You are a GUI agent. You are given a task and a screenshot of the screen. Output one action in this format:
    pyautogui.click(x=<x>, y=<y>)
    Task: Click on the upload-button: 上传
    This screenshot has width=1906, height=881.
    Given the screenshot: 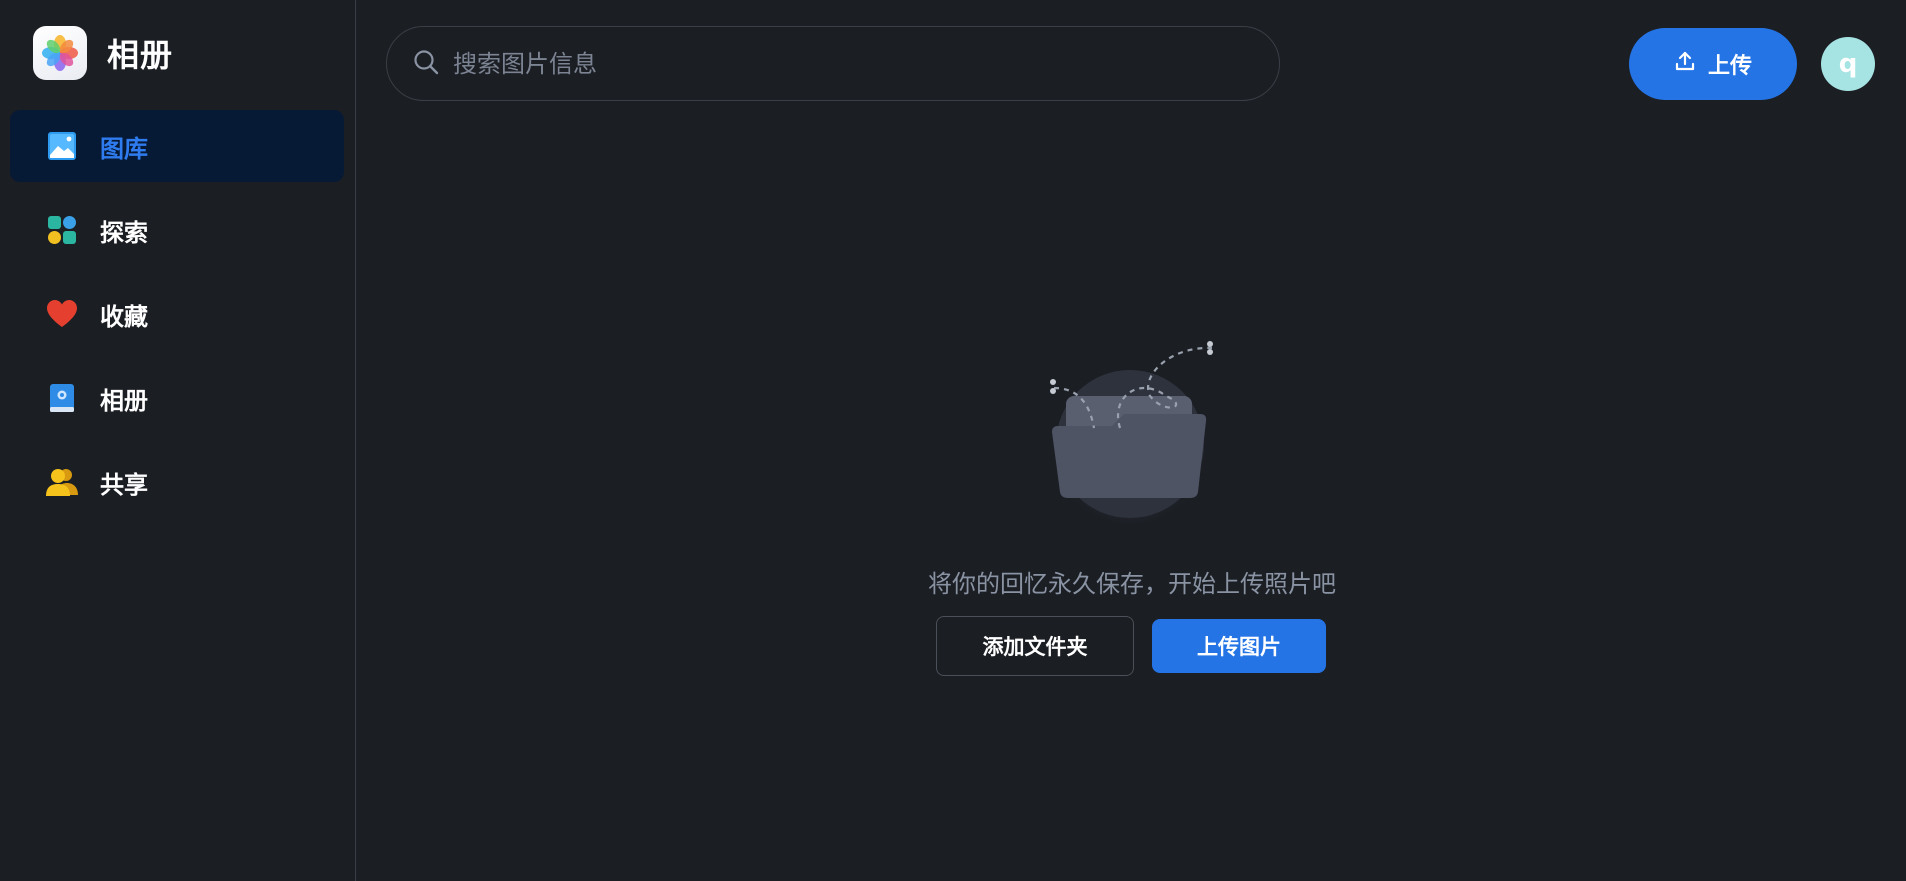 What is the action you would take?
    pyautogui.click(x=1713, y=64)
    